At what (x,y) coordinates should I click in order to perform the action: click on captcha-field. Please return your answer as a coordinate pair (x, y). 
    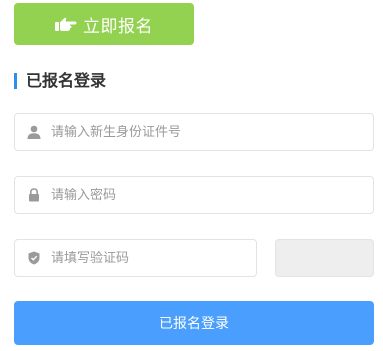
    Looking at the image, I should click on (135, 258).